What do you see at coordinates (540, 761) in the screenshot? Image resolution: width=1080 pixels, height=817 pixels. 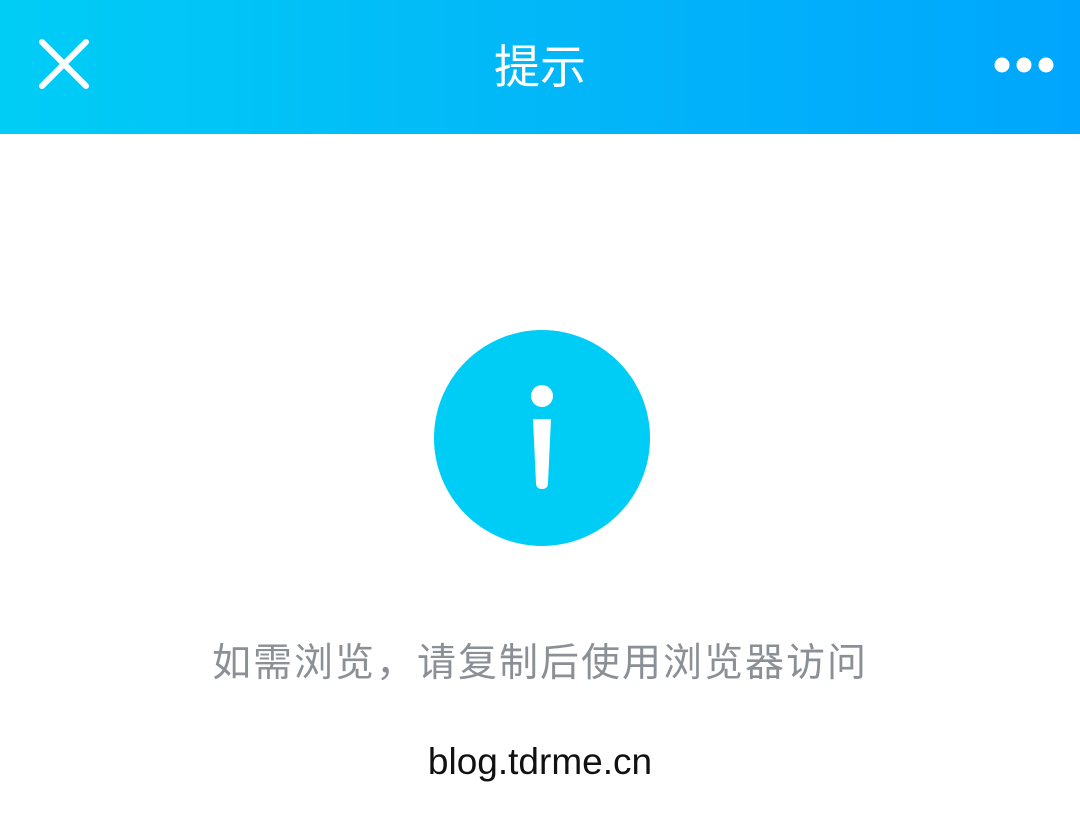 I see `url-text: blog.tdrme.cn` at bounding box center [540, 761].